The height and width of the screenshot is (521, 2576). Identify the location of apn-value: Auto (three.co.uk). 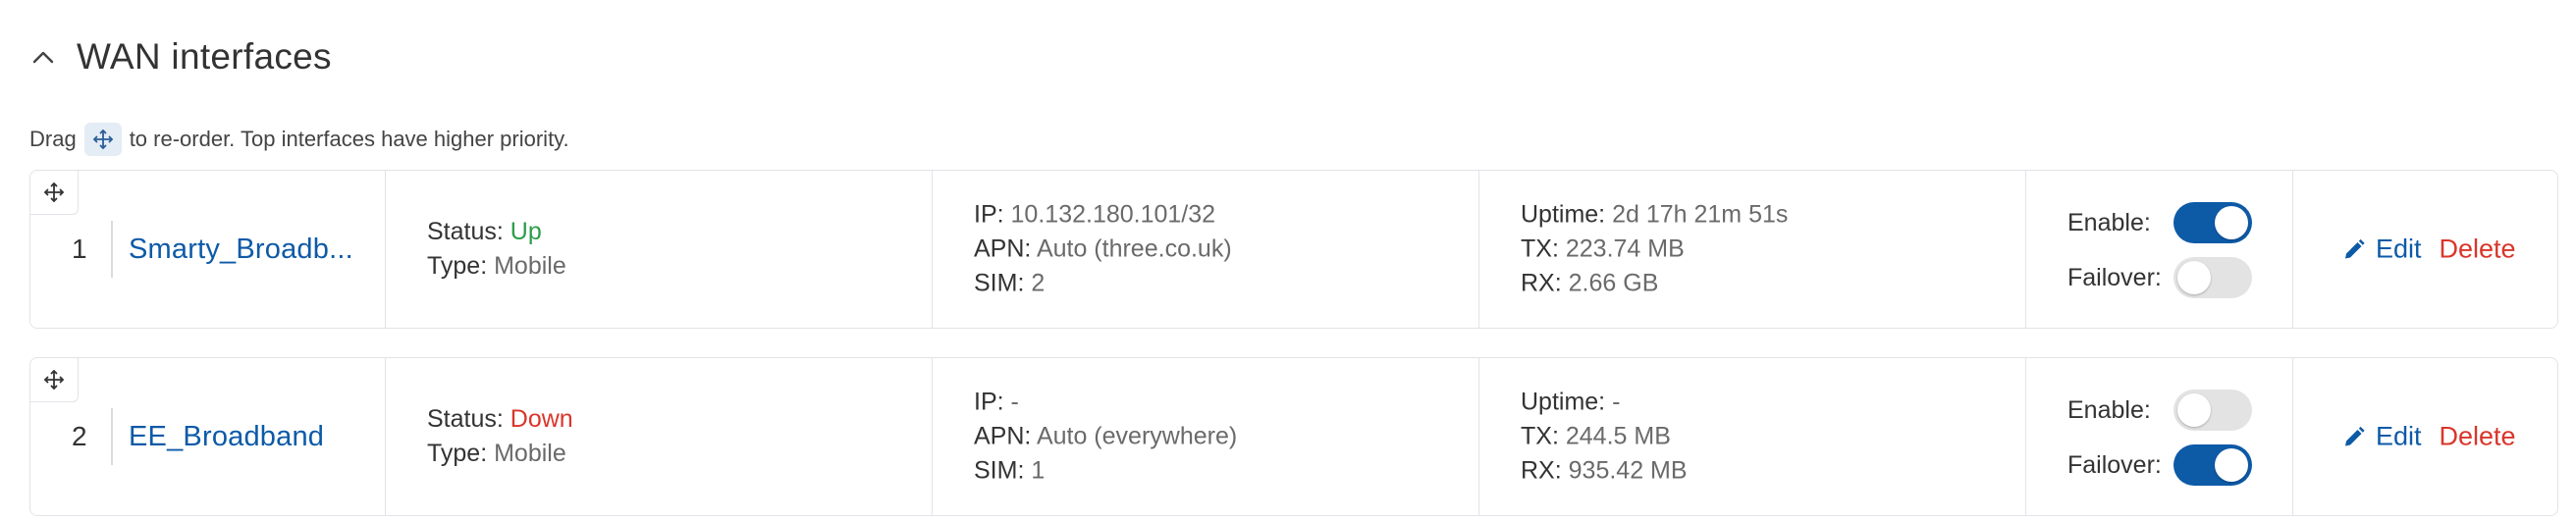
(1134, 249).